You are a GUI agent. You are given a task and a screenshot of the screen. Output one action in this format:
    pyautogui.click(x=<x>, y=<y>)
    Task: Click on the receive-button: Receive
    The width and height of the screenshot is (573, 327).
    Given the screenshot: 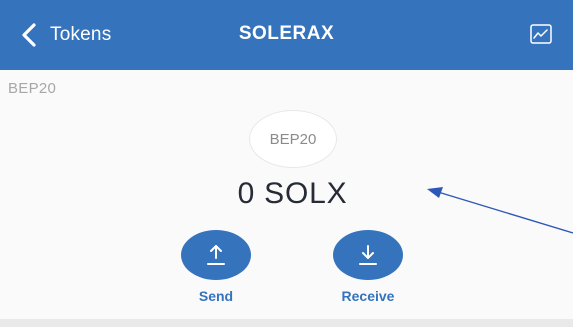 What is the action you would take?
    pyautogui.click(x=368, y=267)
    